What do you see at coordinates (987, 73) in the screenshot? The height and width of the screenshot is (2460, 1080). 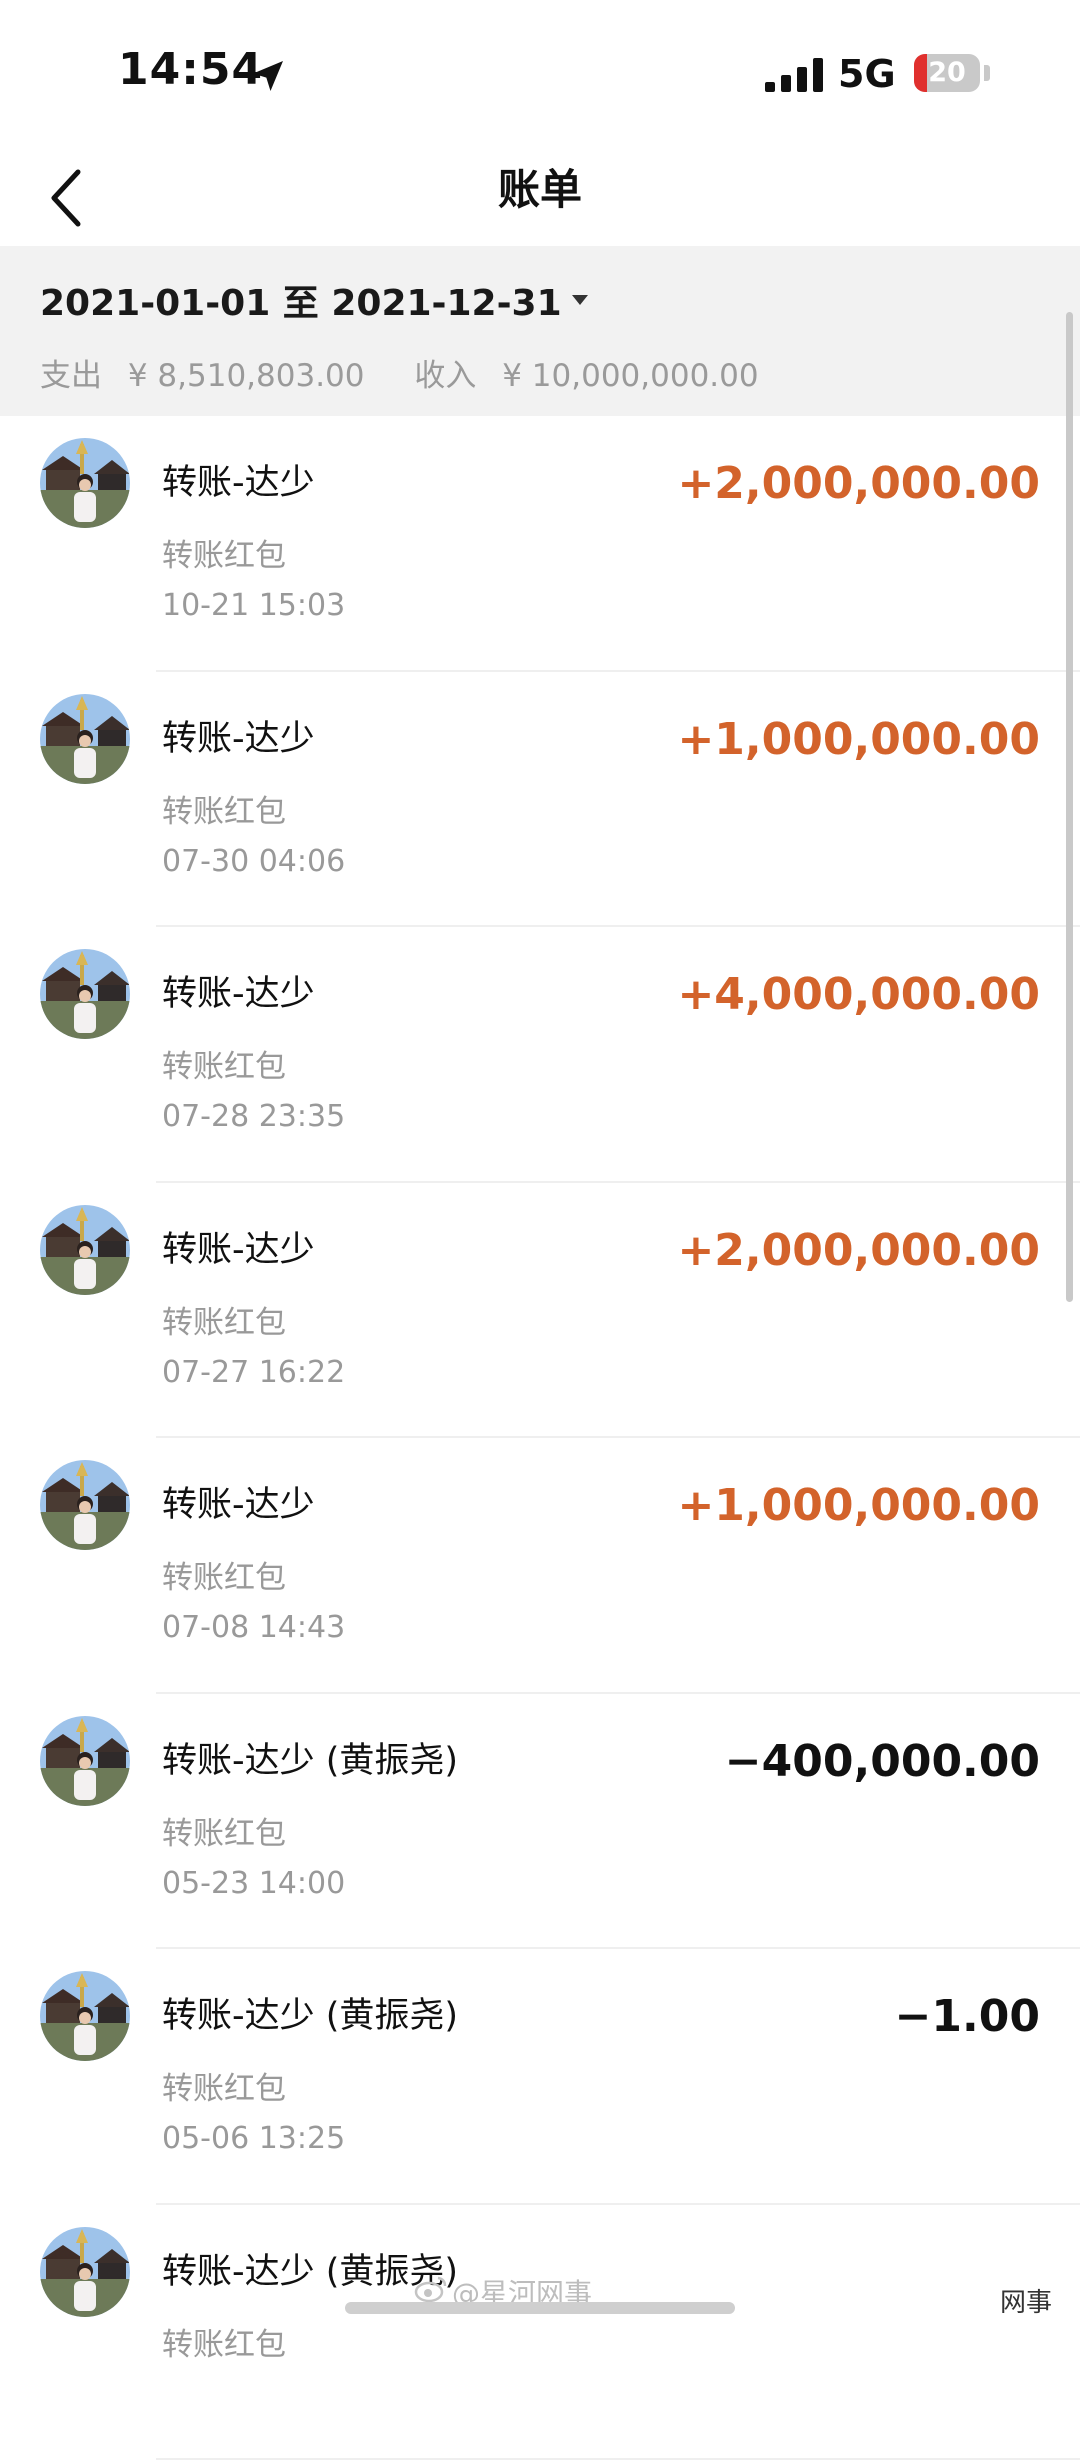 I see `battery-tip` at bounding box center [987, 73].